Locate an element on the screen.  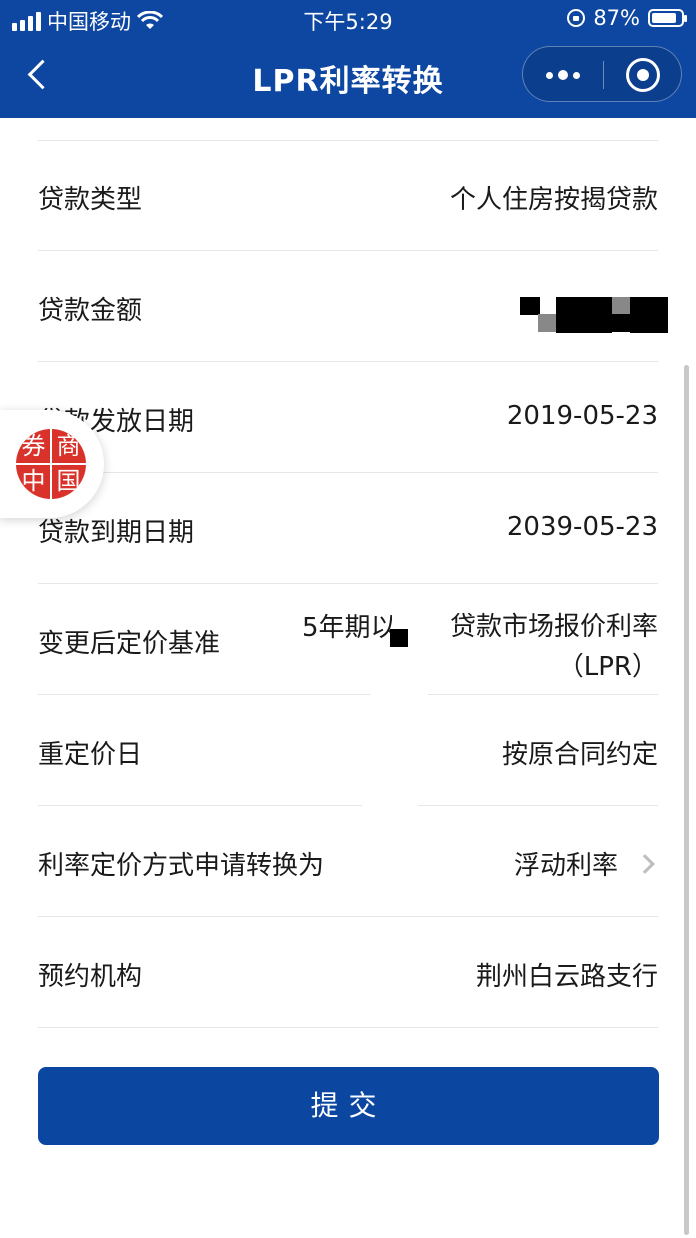
row-loan-type: 贷款类型 个人住房按揭贷款 is located at coordinates (348, 196).